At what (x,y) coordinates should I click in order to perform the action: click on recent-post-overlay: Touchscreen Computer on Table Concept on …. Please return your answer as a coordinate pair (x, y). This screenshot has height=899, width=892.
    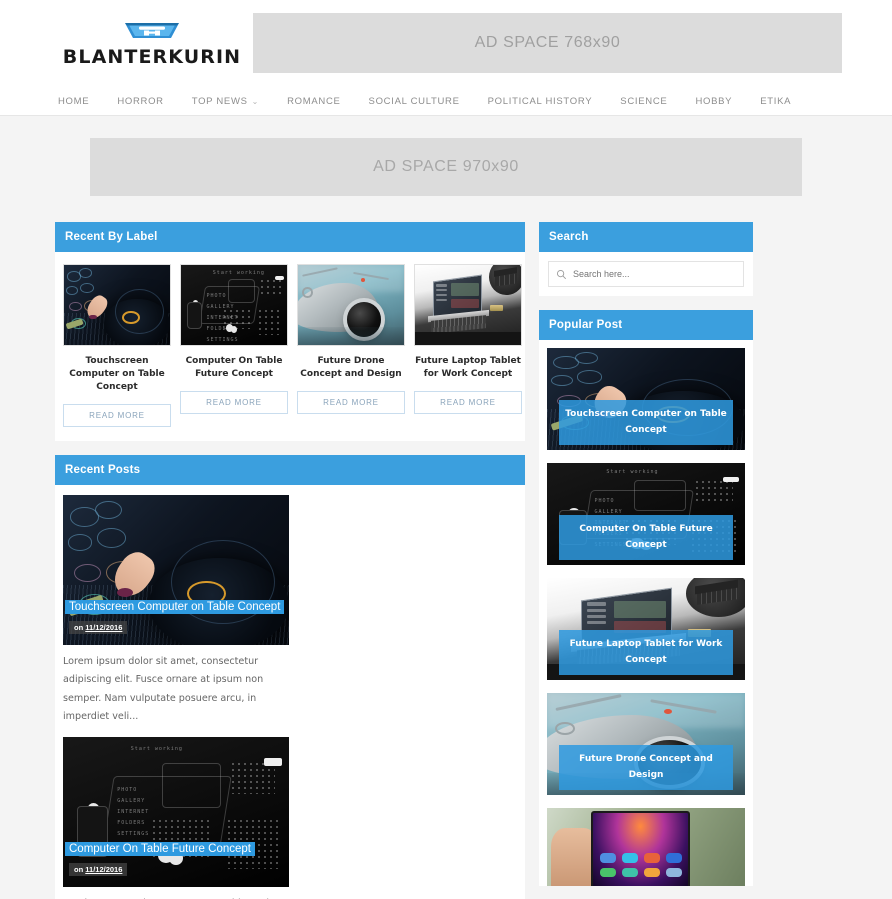
    Looking at the image, I should click on (176, 616).